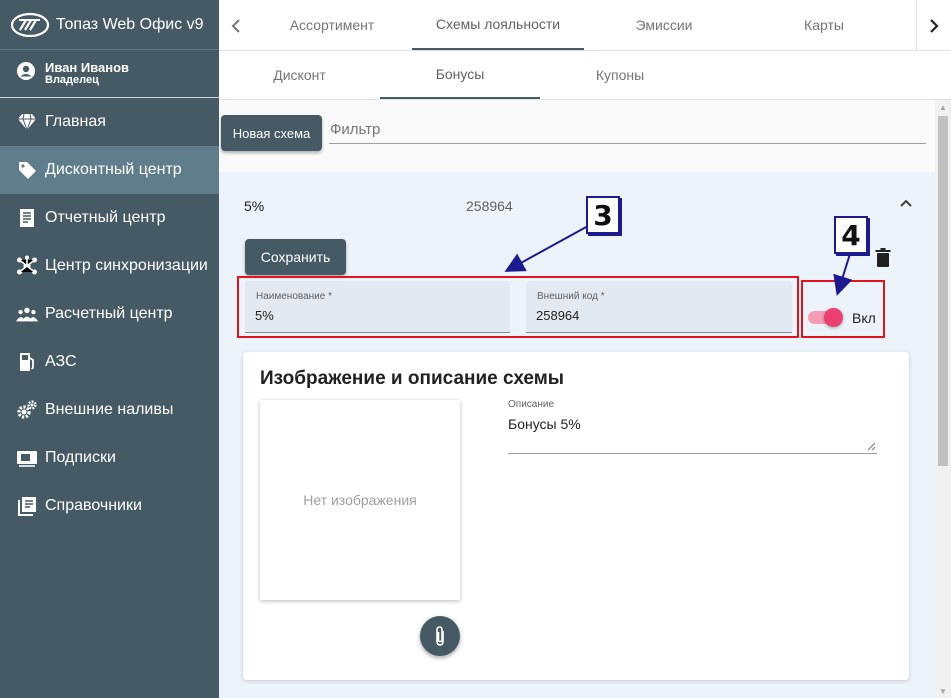  I want to click on sync-hub-icon, so click(27, 266).